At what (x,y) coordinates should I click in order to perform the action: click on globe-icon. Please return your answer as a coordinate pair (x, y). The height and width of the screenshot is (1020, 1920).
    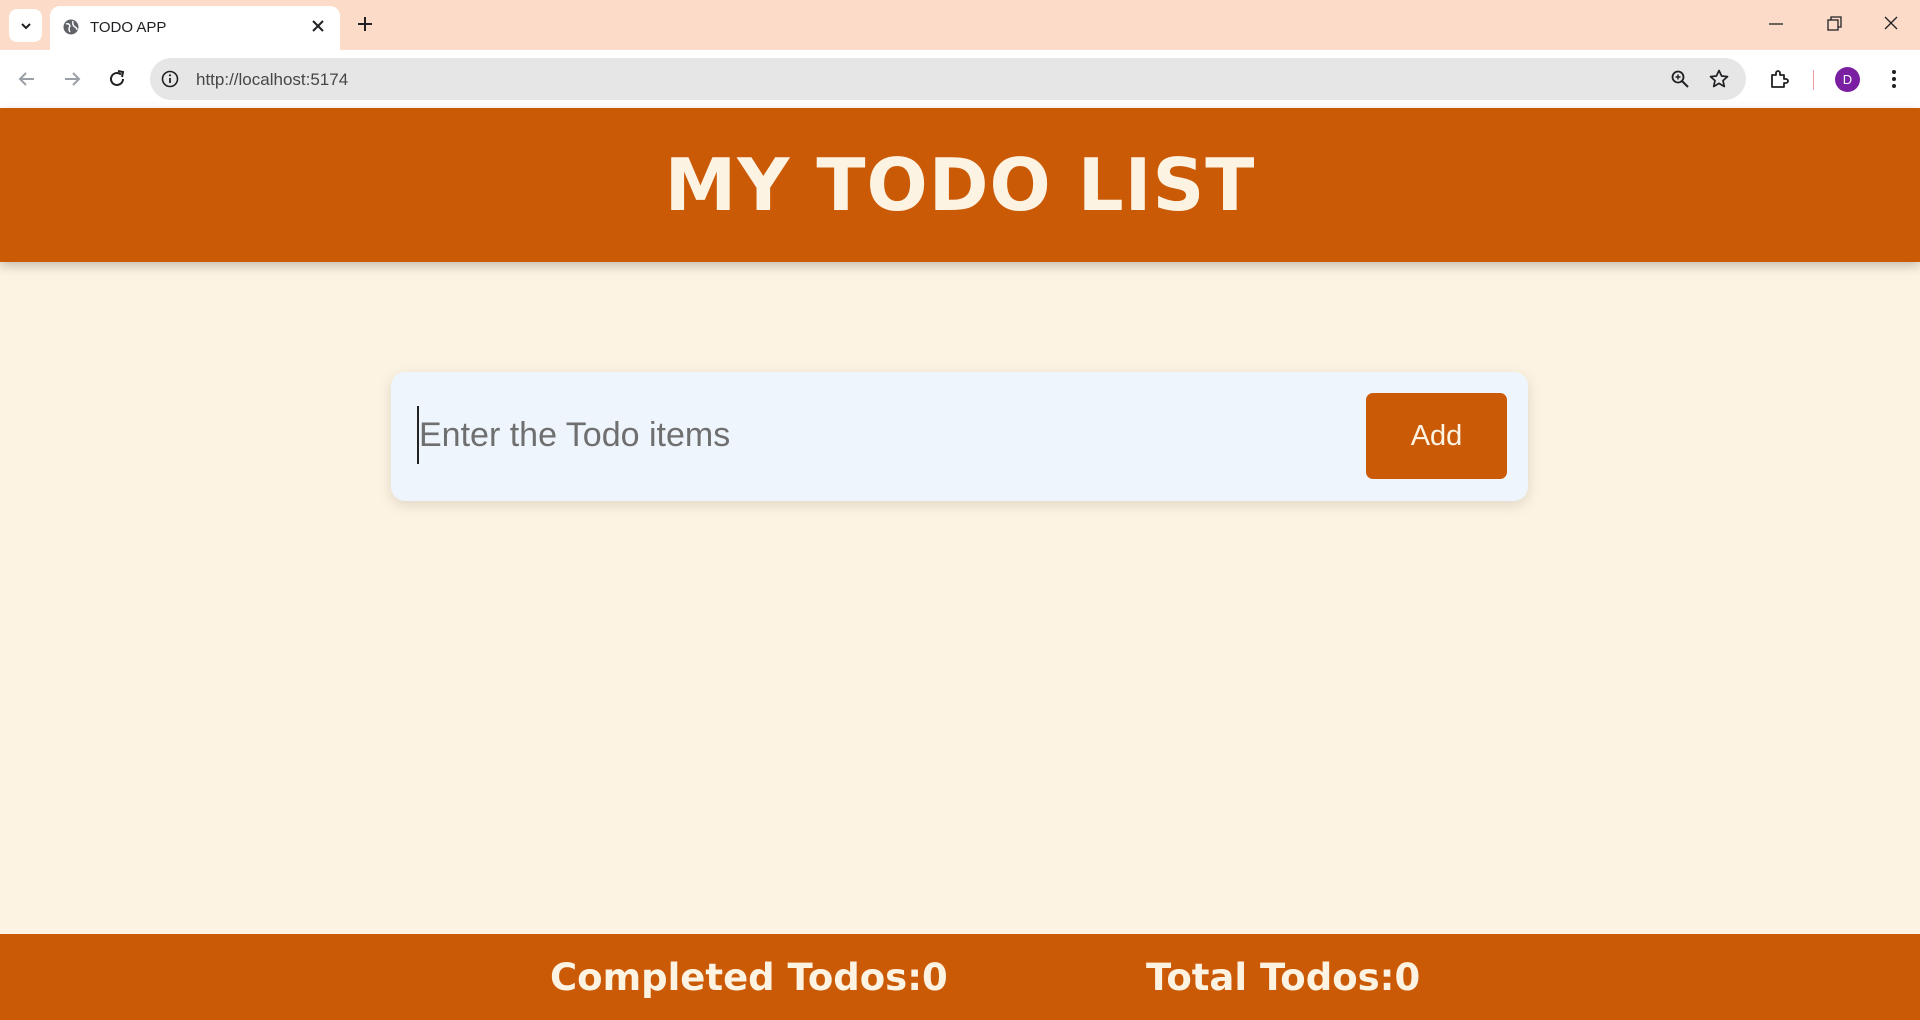
    Looking at the image, I should click on (71, 27).